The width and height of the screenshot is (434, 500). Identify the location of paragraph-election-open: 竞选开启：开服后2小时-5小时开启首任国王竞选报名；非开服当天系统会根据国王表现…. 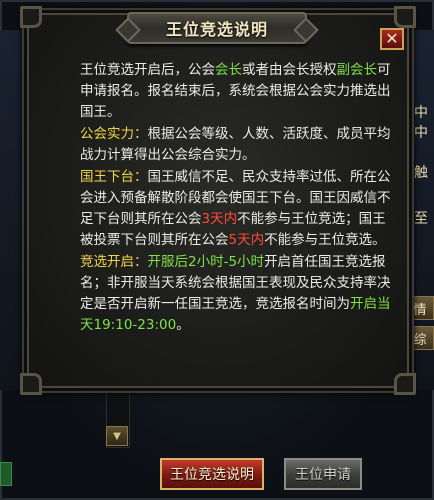
(222, 294).